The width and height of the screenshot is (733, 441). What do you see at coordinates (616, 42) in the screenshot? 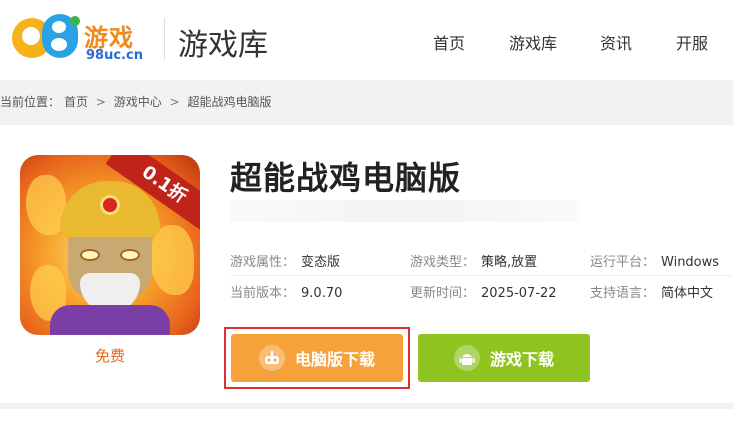
I see `nav-item-news: 资讯` at bounding box center [616, 42].